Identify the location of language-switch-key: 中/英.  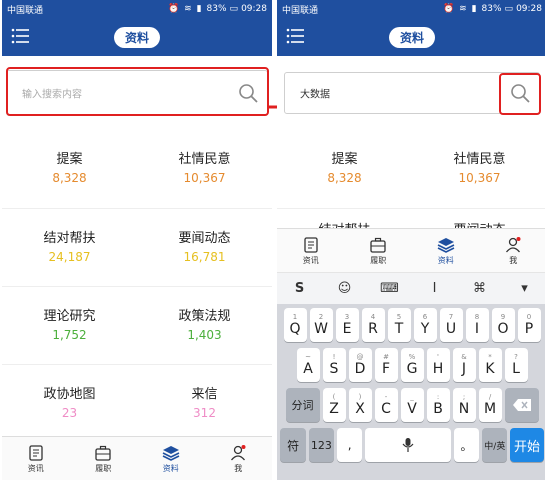
(495, 445).